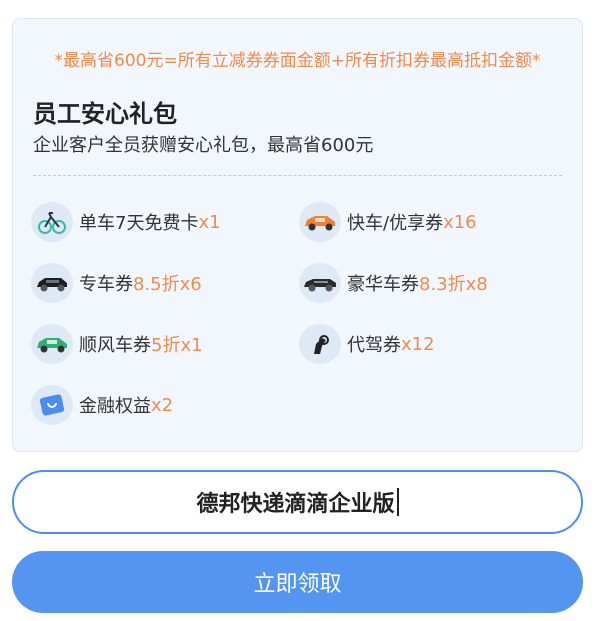  I want to click on orange-car-icon, so click(320, 222).